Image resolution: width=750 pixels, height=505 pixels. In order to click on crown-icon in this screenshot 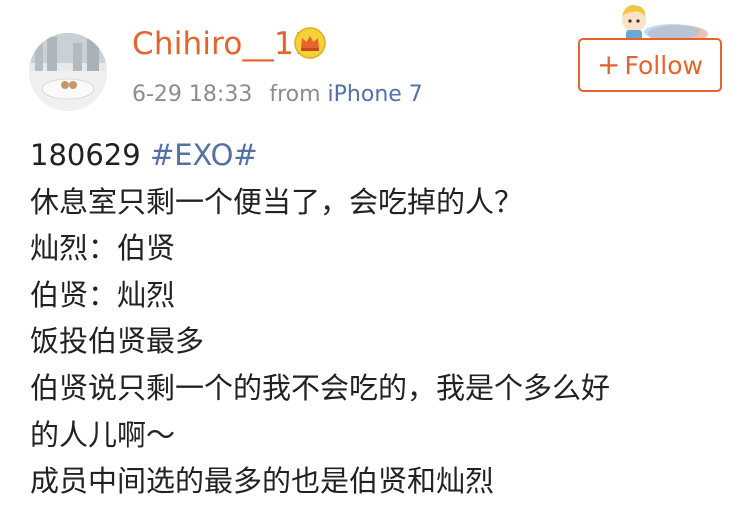, I will do `click(310, 43)`.